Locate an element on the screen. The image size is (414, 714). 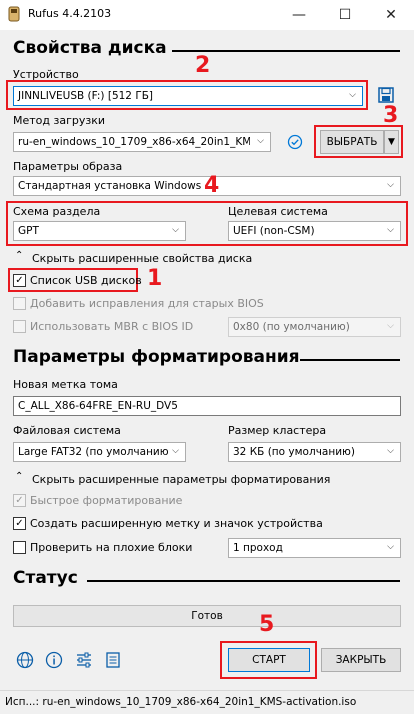
bios-fixes-label: Добавить исправления для старых BIOS is located at coordinates (147, 303).